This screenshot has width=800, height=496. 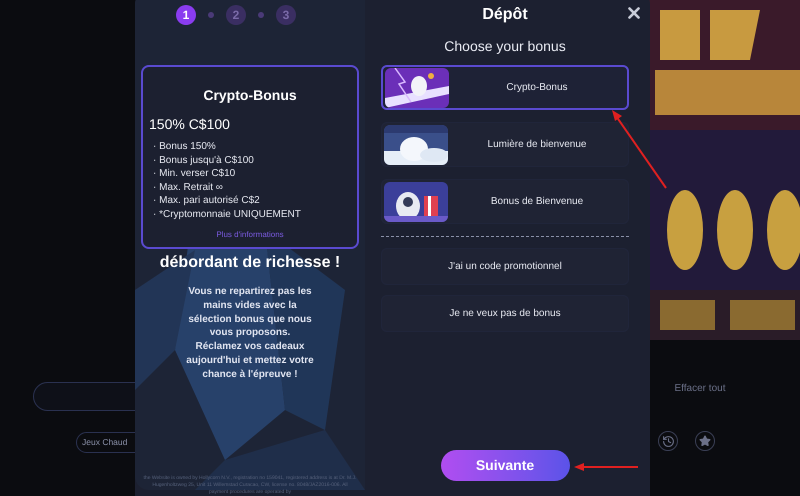 What do you see at coordinates (250, 263) in the screenshot?
I see `promo-headline: débordant de richesse !` at bounding box center [250, 263].